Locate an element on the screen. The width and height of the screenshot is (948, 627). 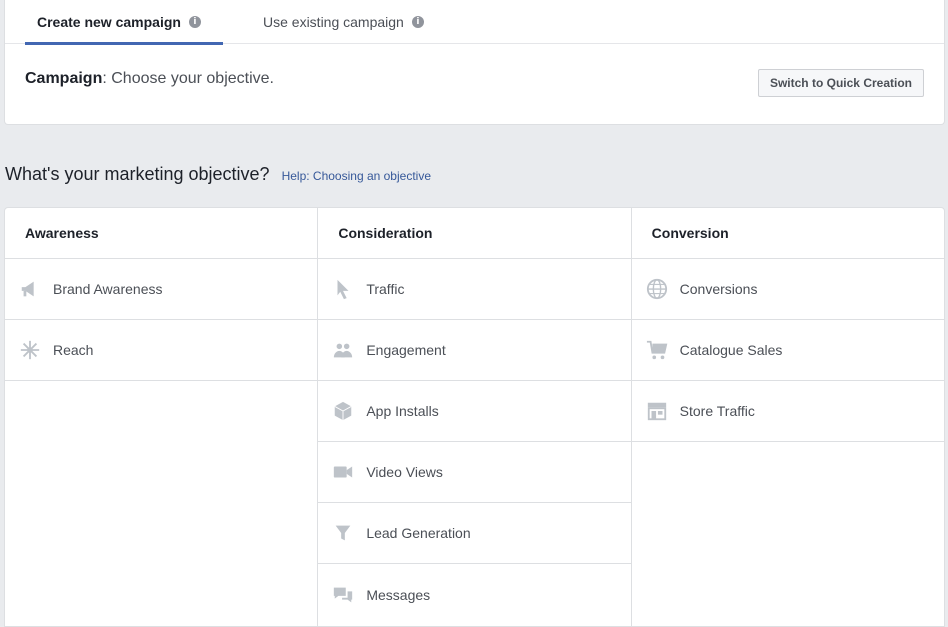
awareness-header: Awareness is located at coordinates (161, 233).